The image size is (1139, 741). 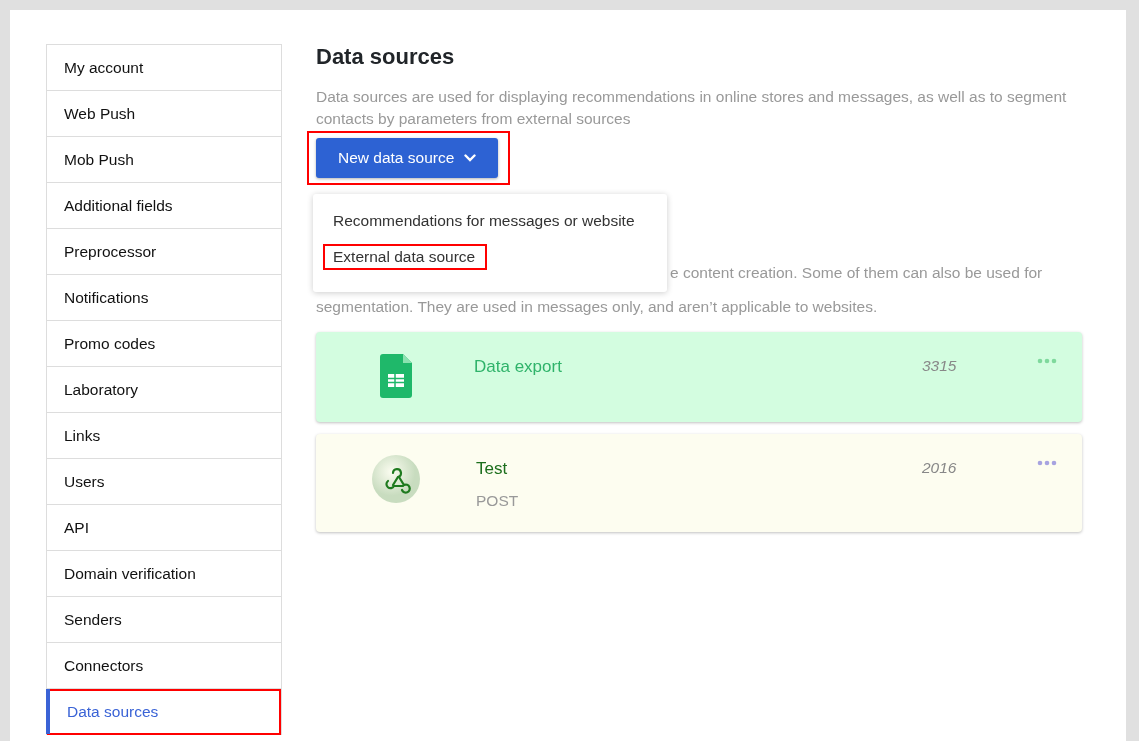 What do you see at coordinates (470, 158) in the screenshot?
I see `chevron-down-icon` at bounding box center [470, 158].